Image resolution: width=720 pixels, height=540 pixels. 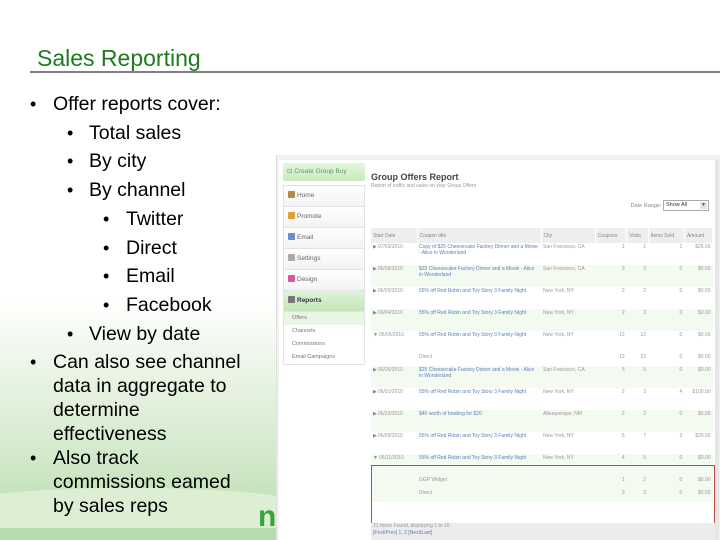 I want to click on channel-name: Direct, so click(x=479, y=495).